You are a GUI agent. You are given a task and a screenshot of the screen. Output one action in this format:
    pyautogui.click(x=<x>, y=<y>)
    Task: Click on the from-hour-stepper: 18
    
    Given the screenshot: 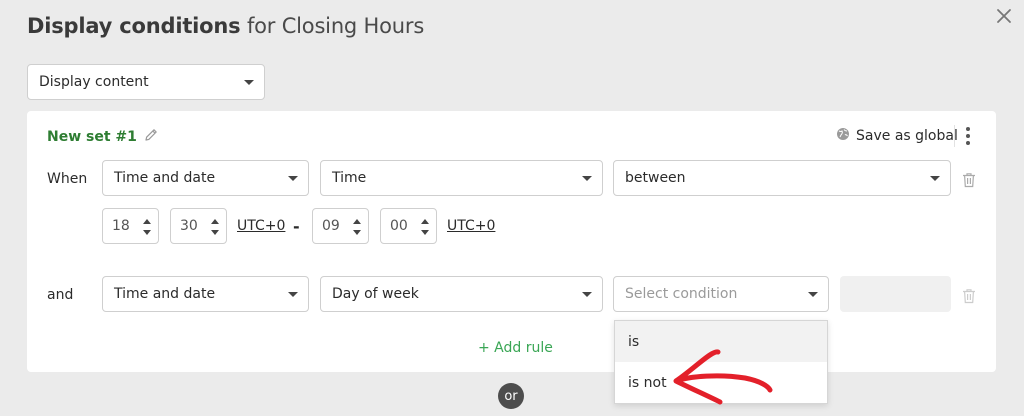 What is the action you would take?
    pyautogui.click(x=130, y=226)
    